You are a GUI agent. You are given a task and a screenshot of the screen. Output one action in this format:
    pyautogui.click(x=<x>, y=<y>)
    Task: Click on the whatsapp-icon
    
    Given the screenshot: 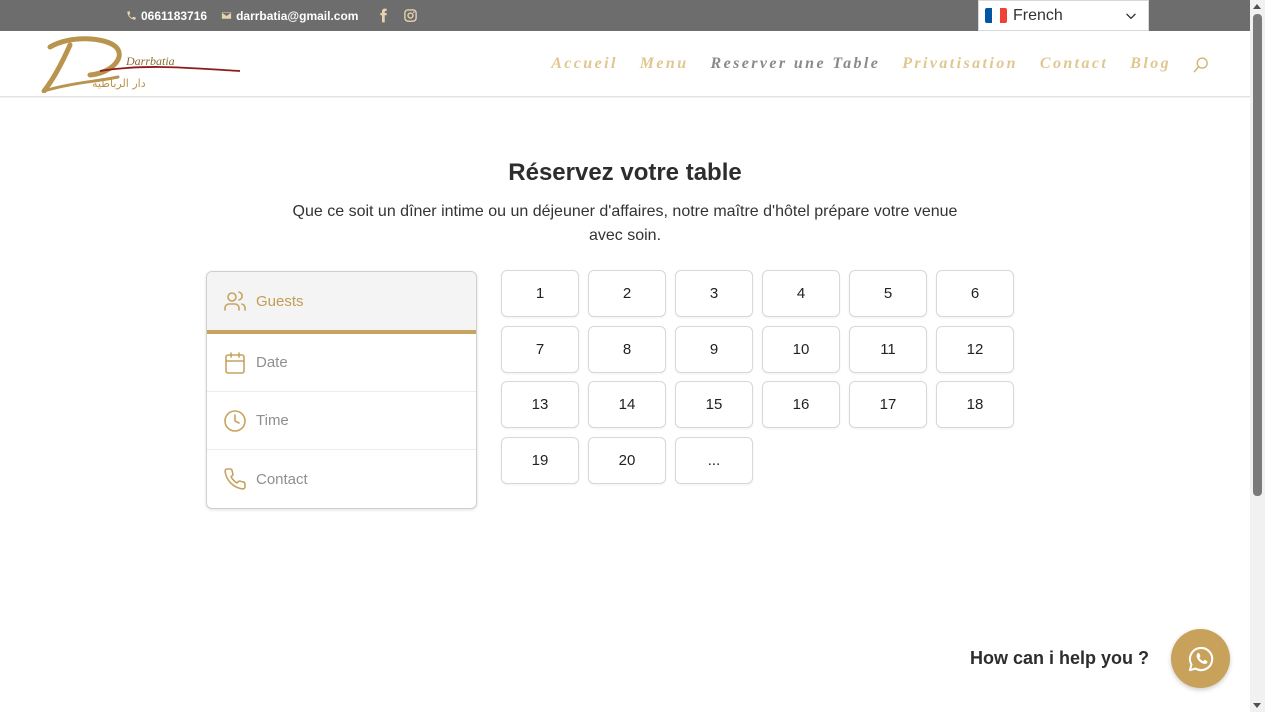 What is the action you would take?
    pyautogui.click(x=1200, y=658)
    